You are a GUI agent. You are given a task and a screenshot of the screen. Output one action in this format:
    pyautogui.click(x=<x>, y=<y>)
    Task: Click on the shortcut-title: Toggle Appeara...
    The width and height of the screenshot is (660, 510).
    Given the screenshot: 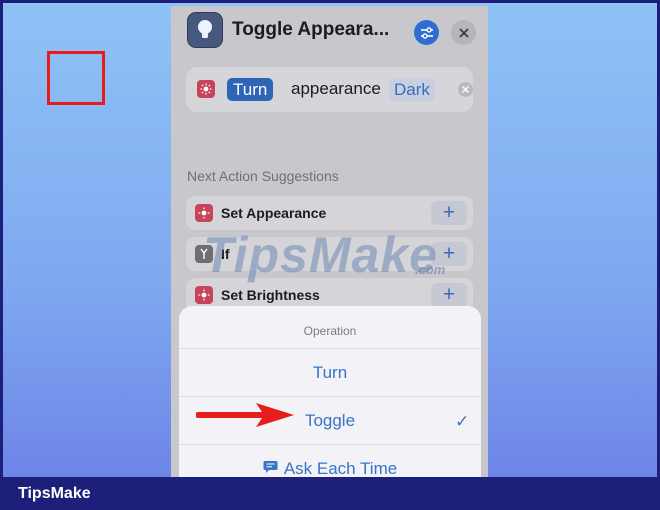 What is the action you would take?
    pyautogui.click(x=310, y=30)
    